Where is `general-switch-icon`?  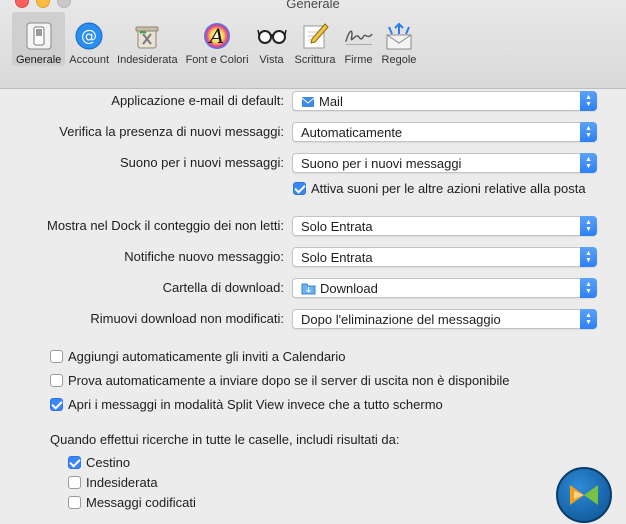 general-switch-icon is located at coordinates (39, 36).